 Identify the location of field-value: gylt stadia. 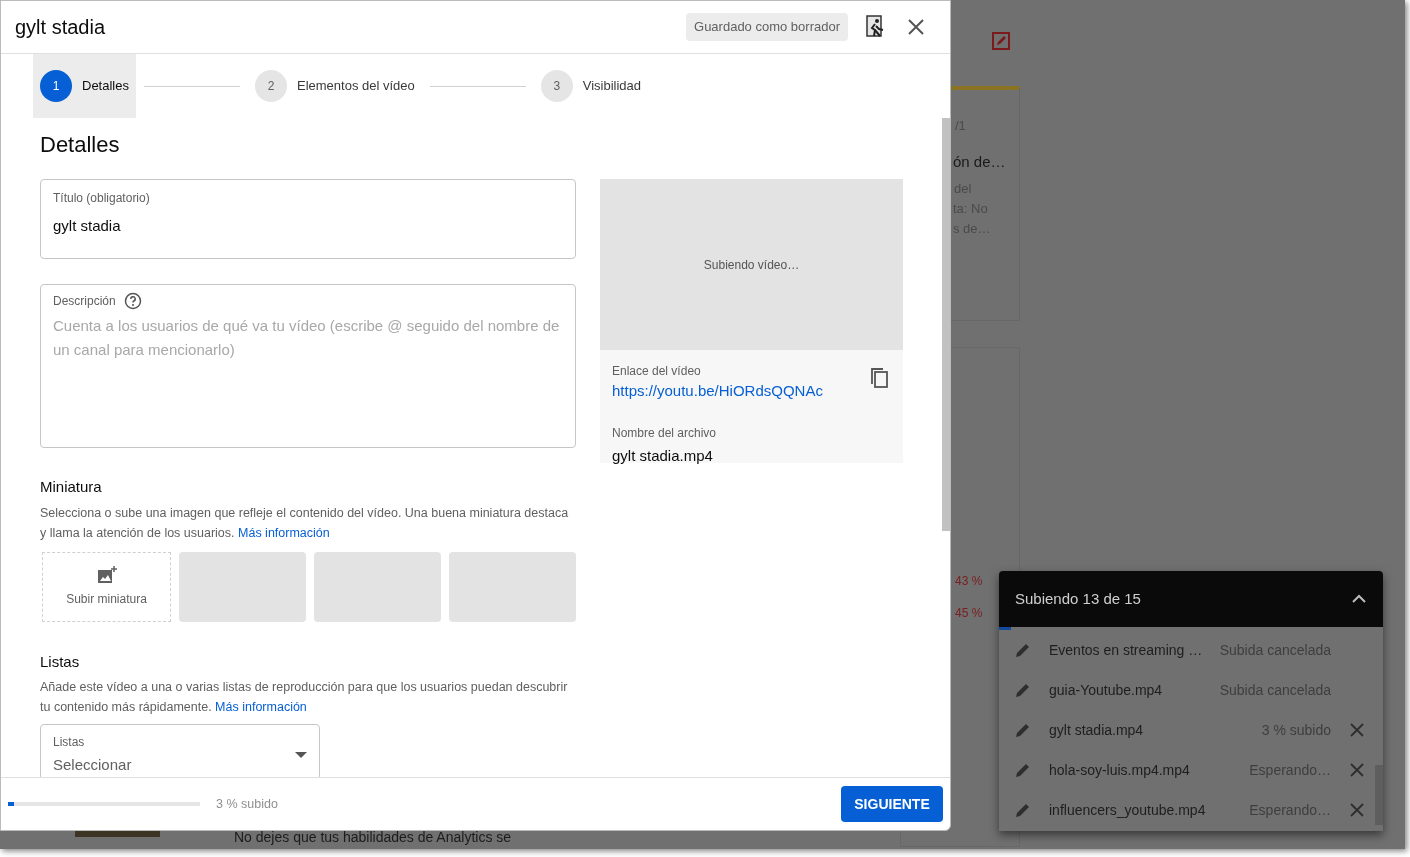
(87, 226).